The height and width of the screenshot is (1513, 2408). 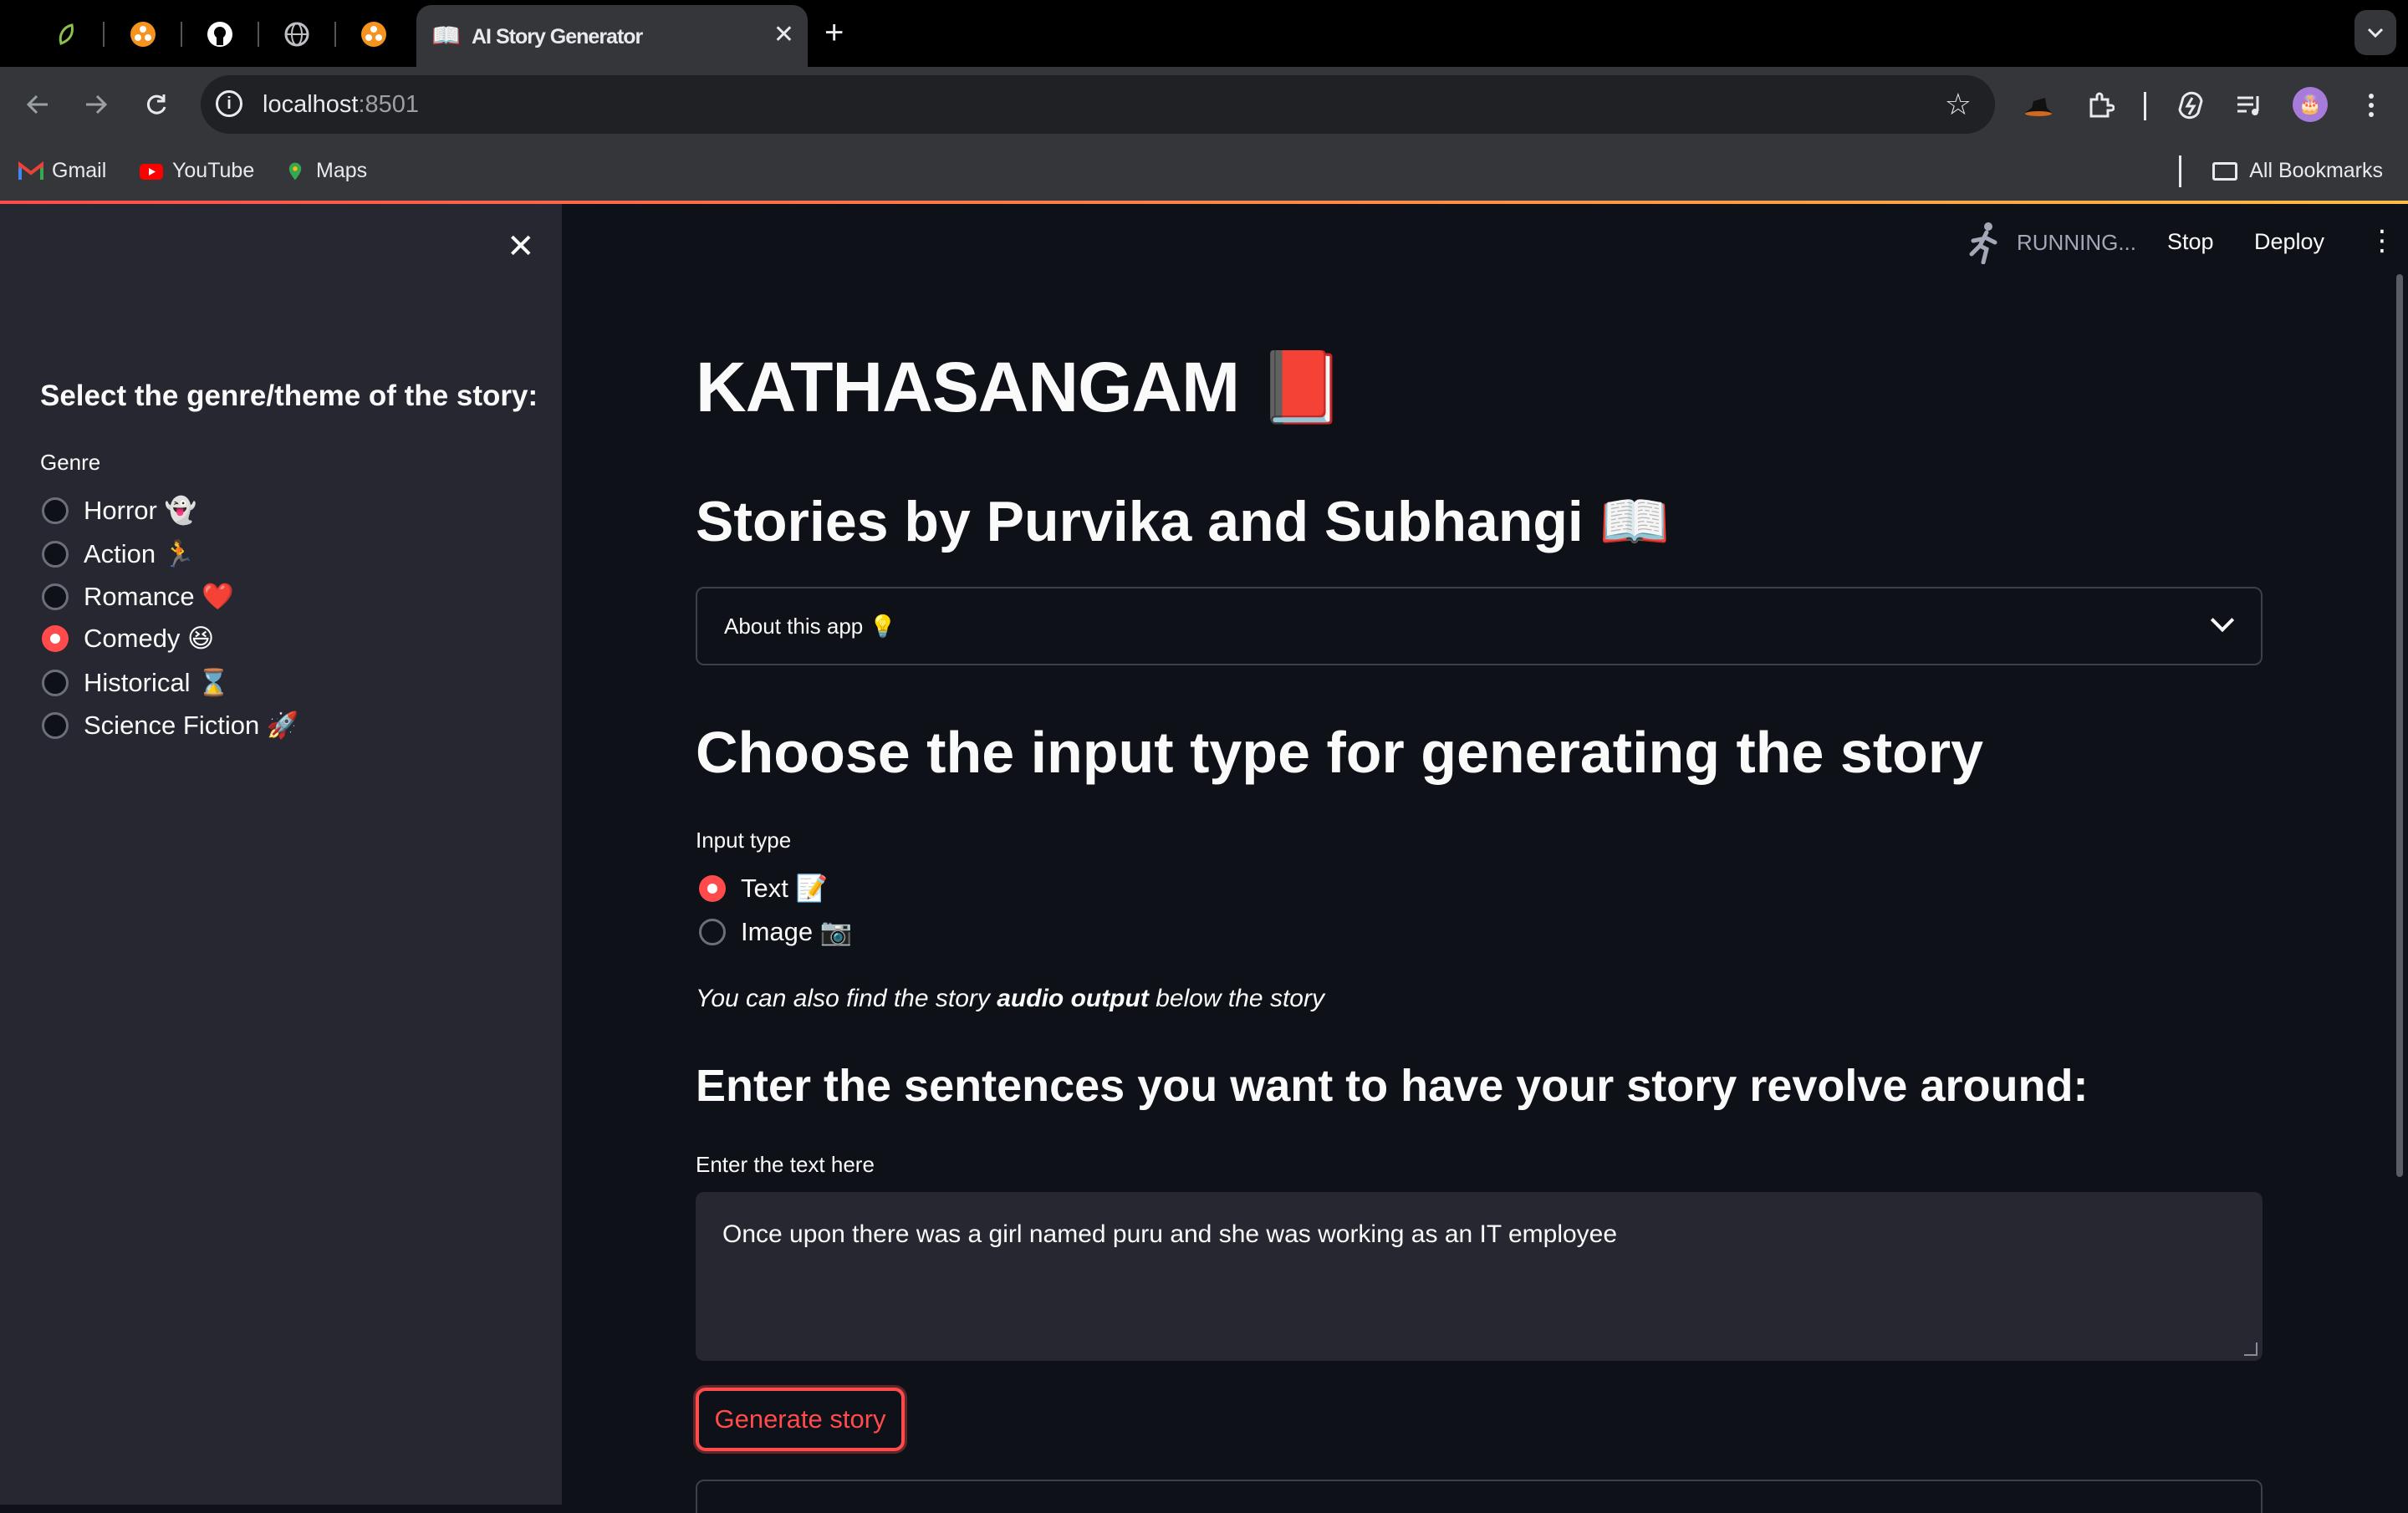 What do you see at coordinates (1098, 104) in the screenshot?
I see `address-bar: i localhost:8501 ☆` at bounding box center [1098, 104].